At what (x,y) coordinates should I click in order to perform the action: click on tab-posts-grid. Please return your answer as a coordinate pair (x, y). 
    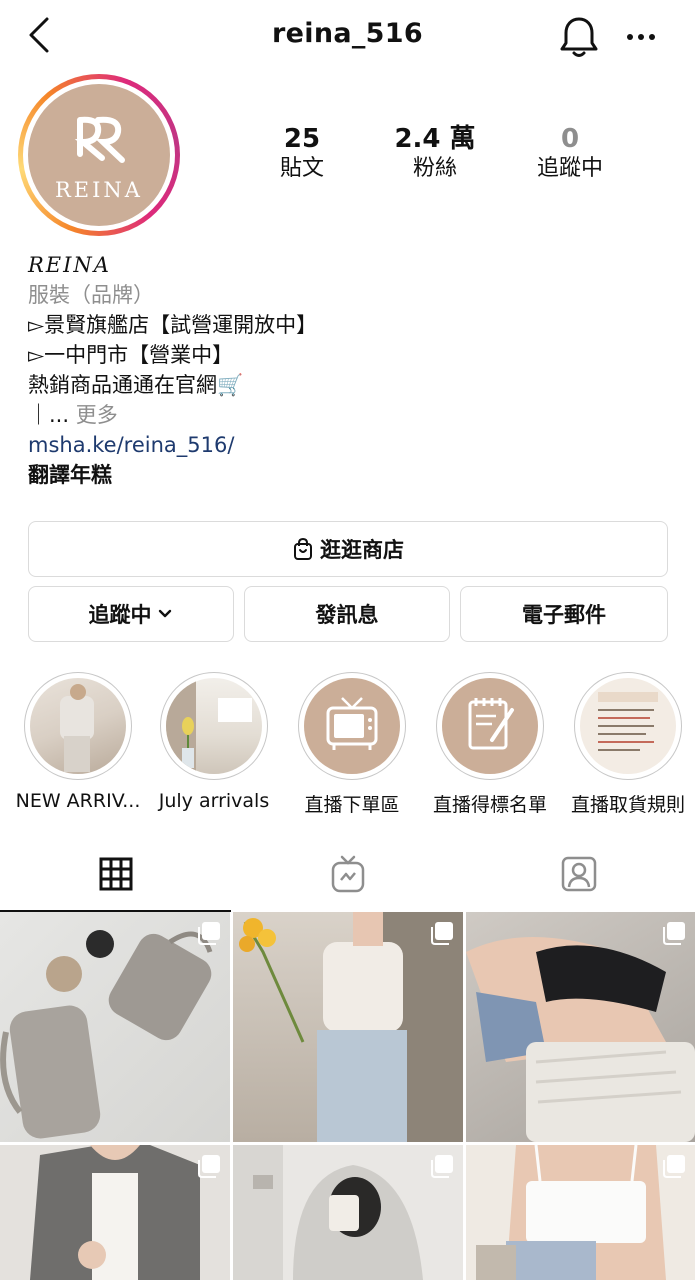
    Looking at the image, I should click on (115, 874).